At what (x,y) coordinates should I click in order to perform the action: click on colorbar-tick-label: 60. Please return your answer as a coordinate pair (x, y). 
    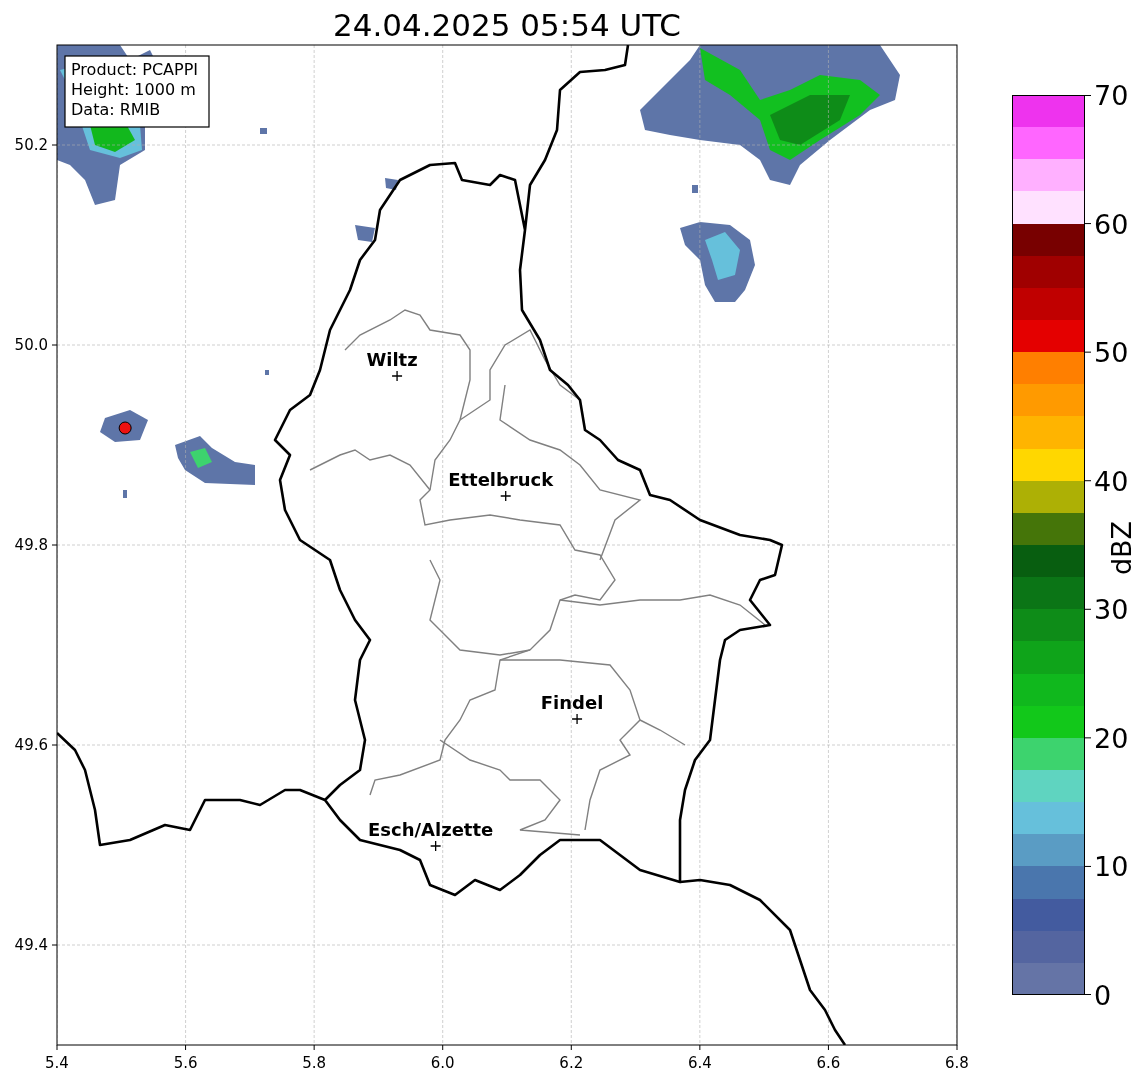
    Looking at the image, I should click on (1111, 224).